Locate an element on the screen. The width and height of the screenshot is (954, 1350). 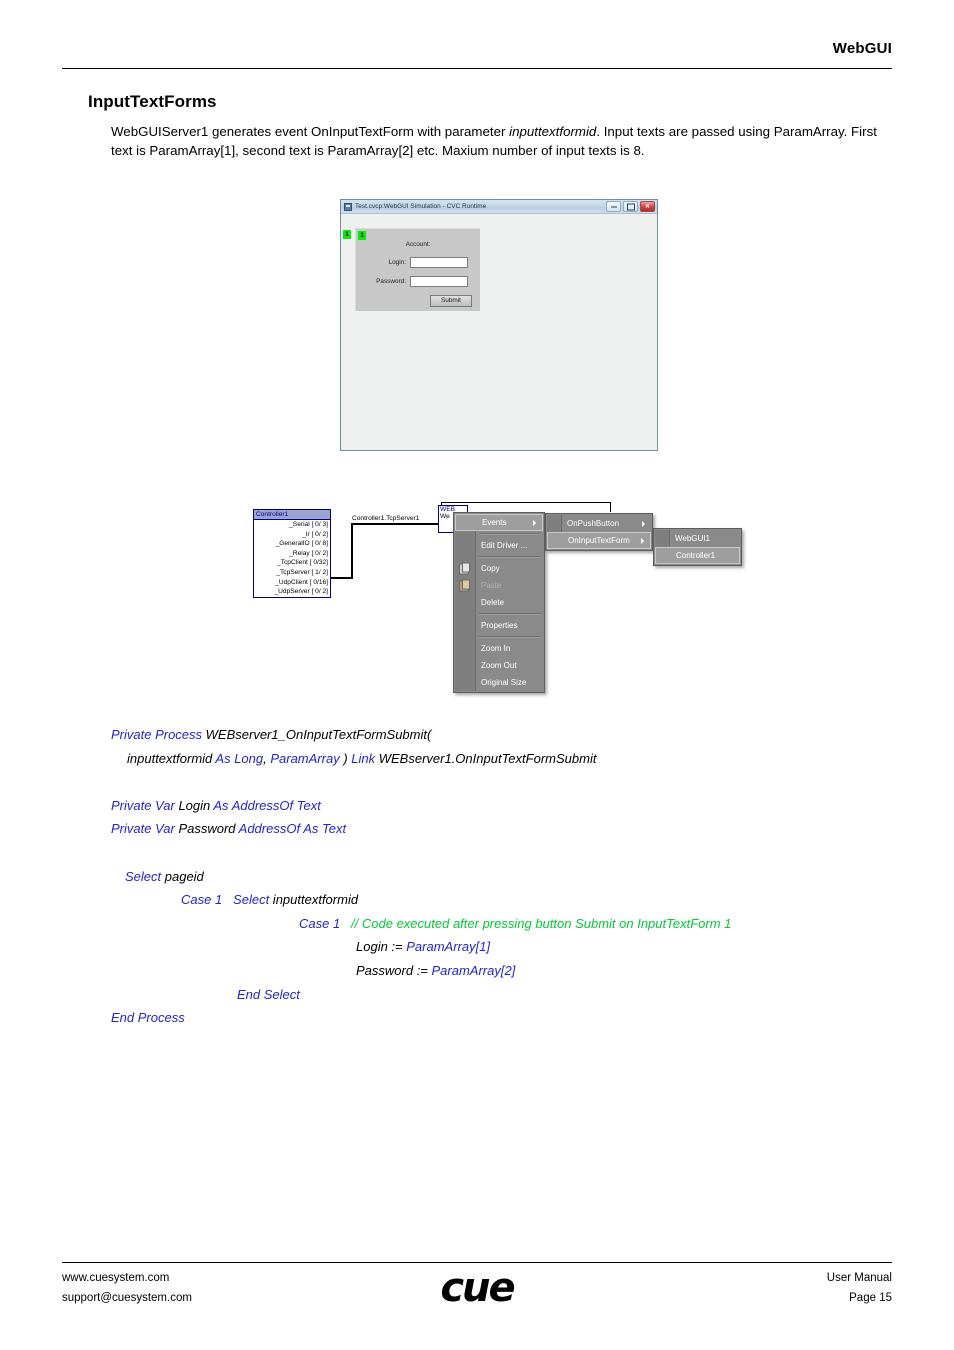
page-title: InputTextForms is located at coordinates (152, 101).